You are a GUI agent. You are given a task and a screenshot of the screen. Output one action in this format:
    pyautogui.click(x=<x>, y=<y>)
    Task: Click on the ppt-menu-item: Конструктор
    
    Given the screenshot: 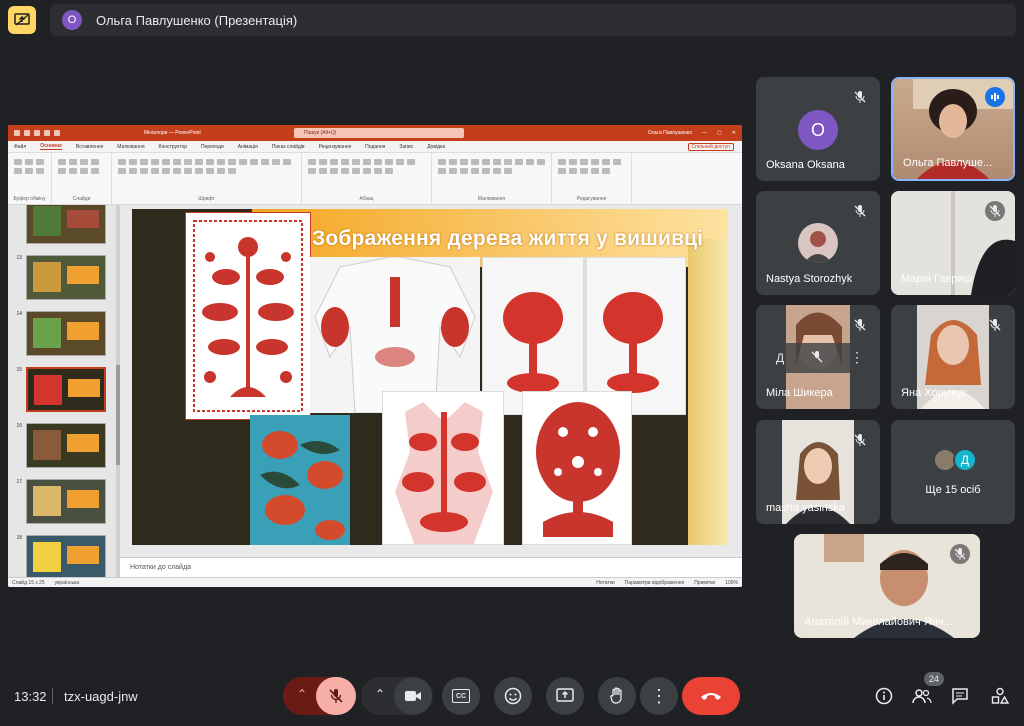 What is the action you would take?
    pyautogui.click(x=173, y=147)
    